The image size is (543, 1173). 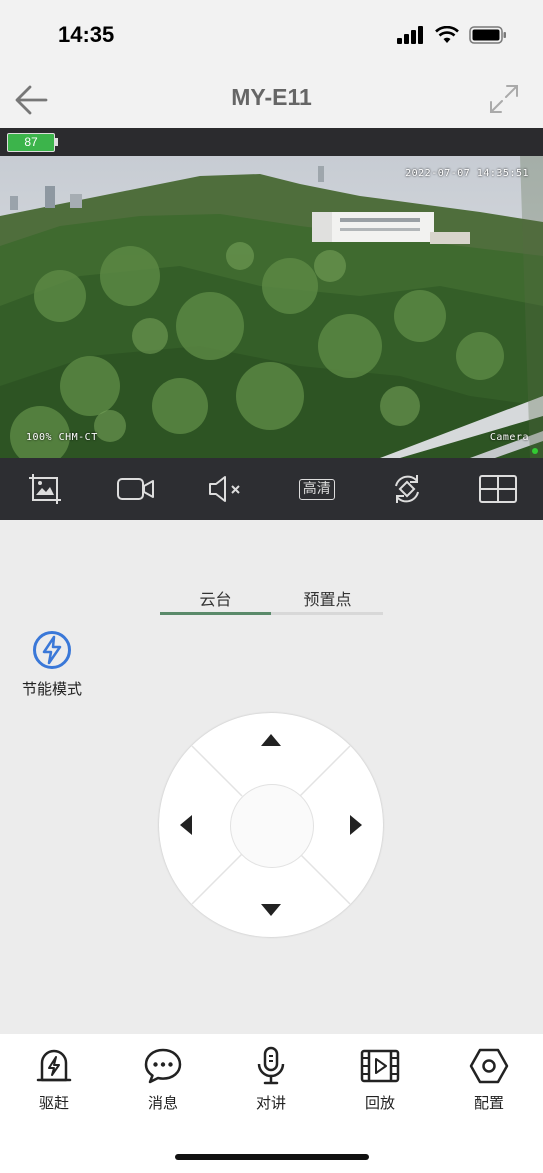 What do you see at coordinates (62, 437) in the screenshot?
I see `video-osd-left: 100% CHM-CT` at bounding box center [62, 437].